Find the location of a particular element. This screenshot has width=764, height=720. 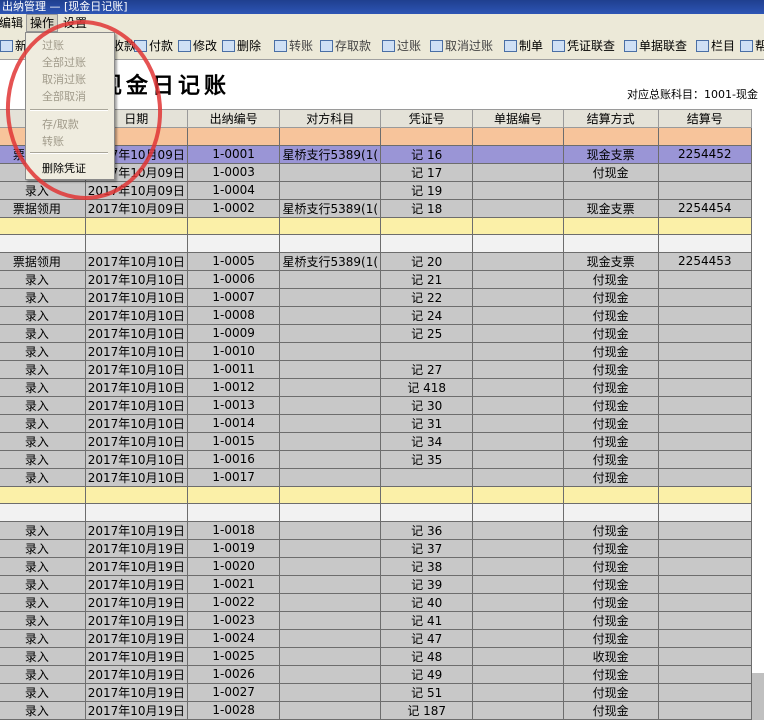

cell-settlement-method: 现金支票 is located at coordinates (610, 154).